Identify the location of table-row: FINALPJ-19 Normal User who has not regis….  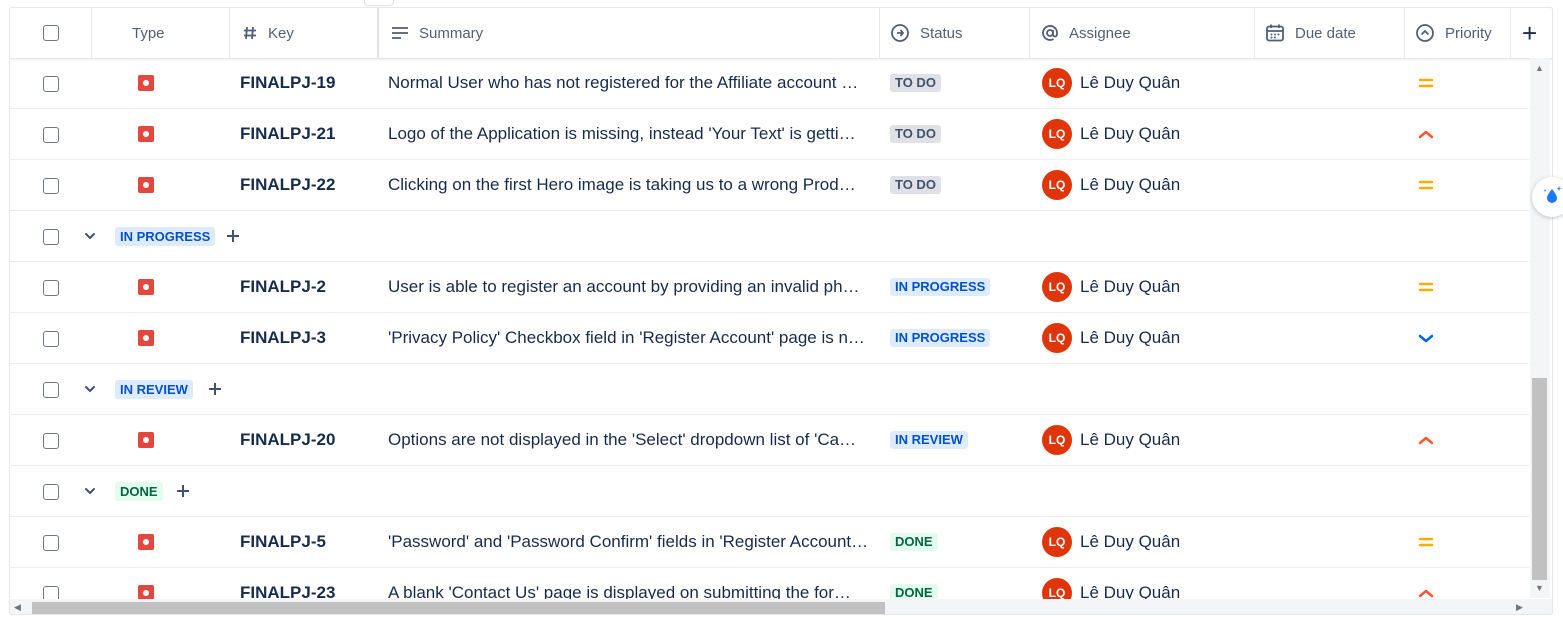
(769, 83).